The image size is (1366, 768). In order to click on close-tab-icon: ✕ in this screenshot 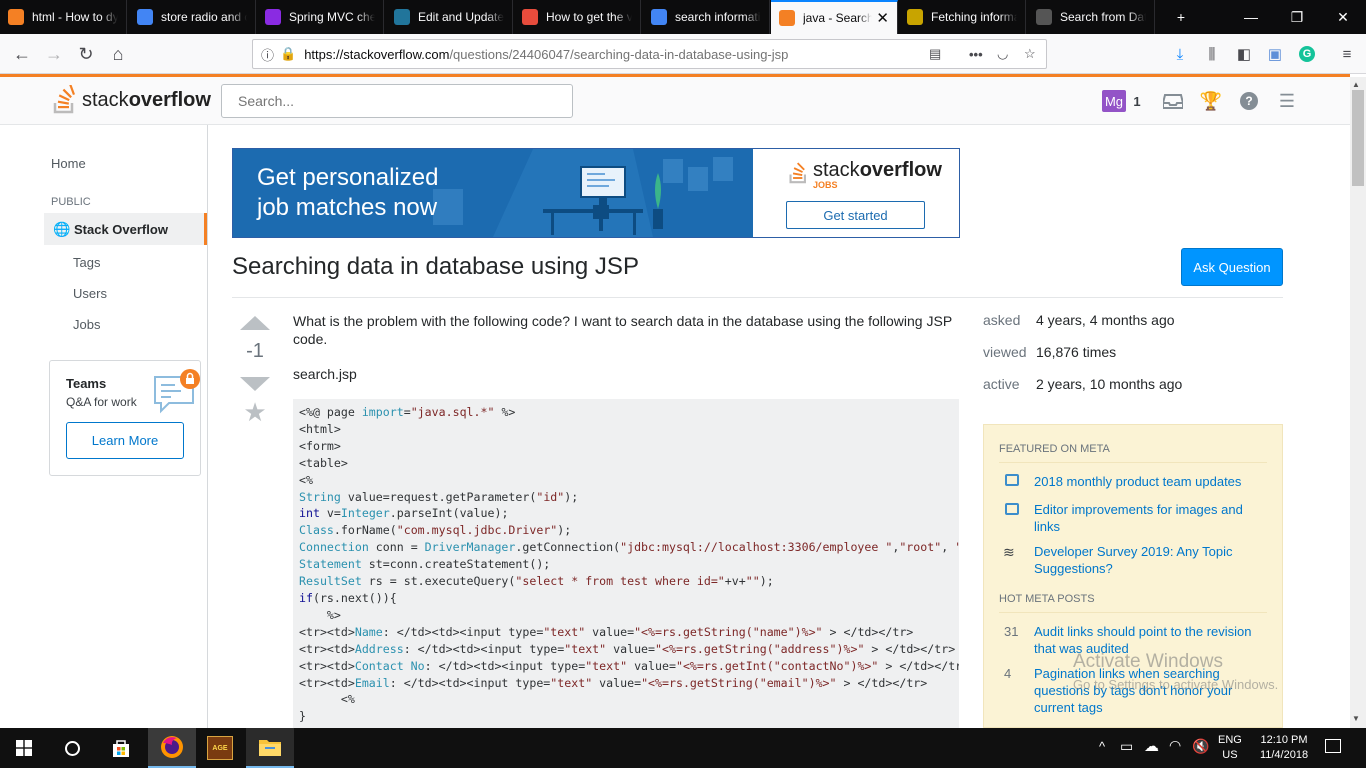, I will do `click(882, 18)`.